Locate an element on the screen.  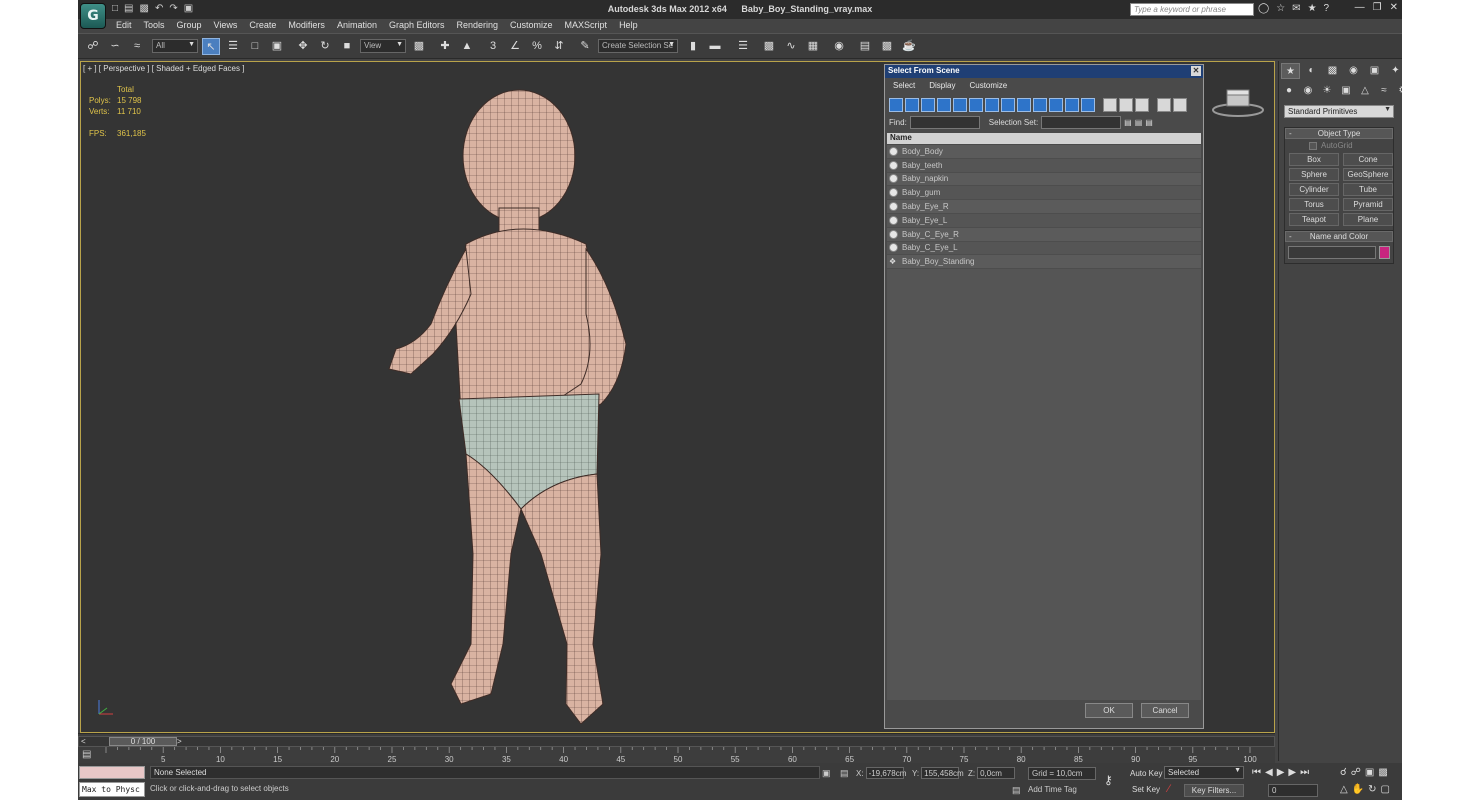
autogrid-checkbox is located at coordinates (1313, 145).